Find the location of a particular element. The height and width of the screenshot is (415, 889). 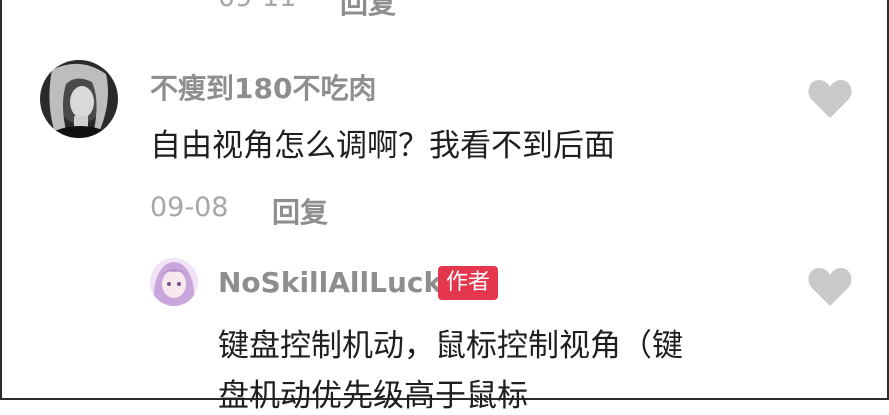

screen-edge-left is located at coordinates (1, 200).